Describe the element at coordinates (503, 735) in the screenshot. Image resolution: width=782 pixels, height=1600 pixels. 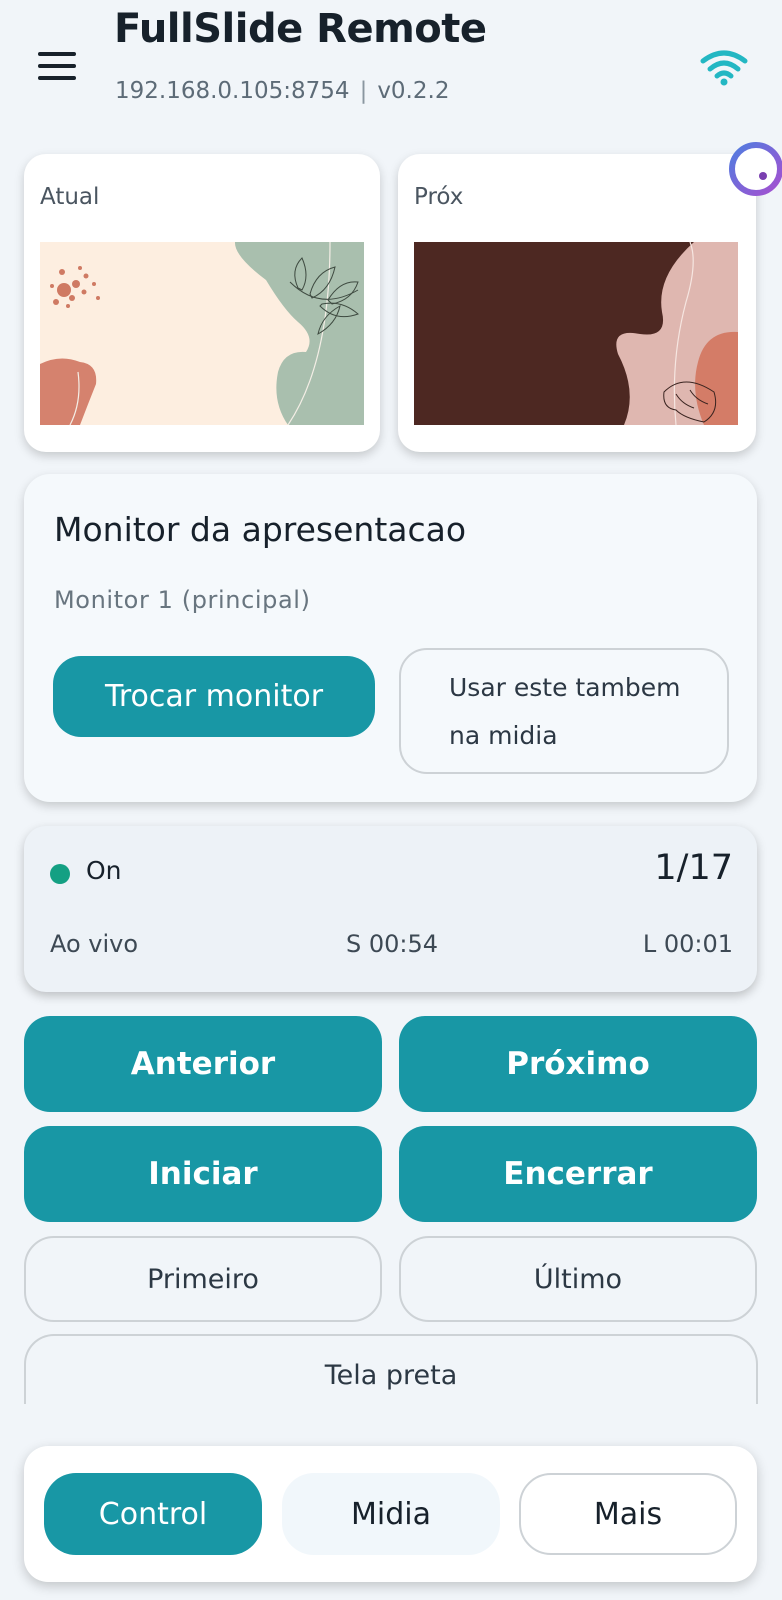
I see `use-for-media-label-line2: na midia` at that location.